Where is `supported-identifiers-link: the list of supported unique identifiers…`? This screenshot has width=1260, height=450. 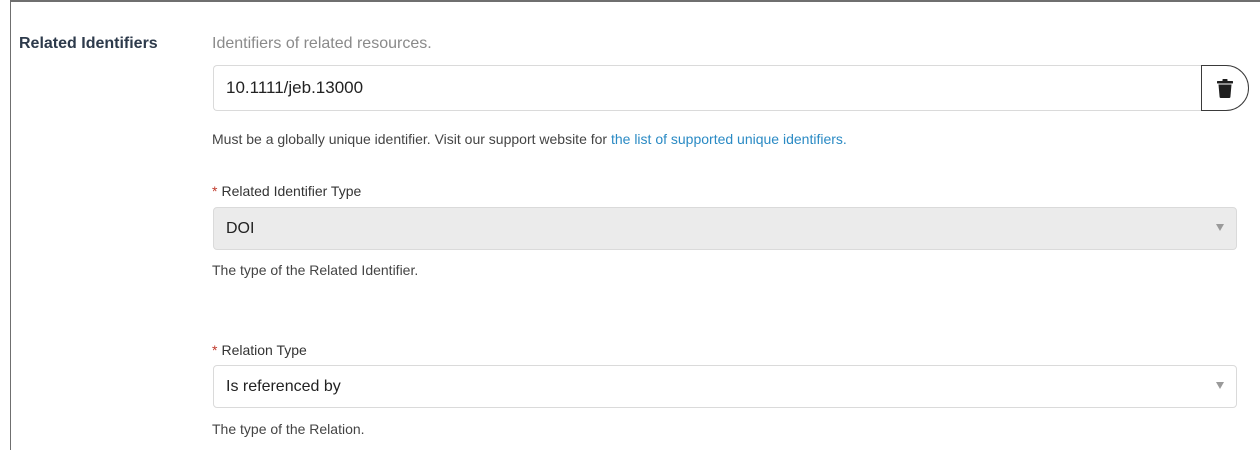 supported-identifiers-link: the list of supported unique identifiers… is located at coordinates (729, 139).